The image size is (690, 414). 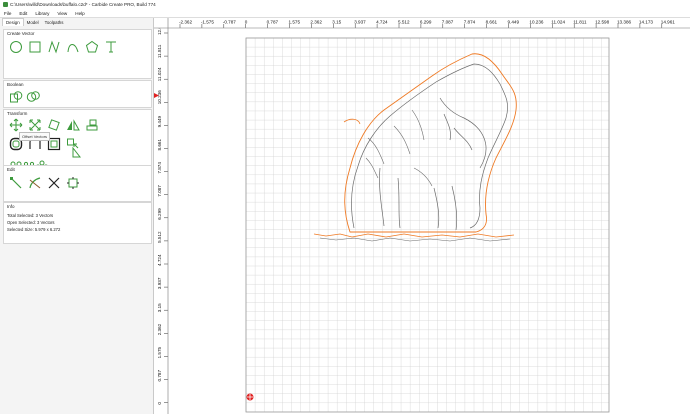 I want to click on menu-library: Library, so click(x=42, y=13).